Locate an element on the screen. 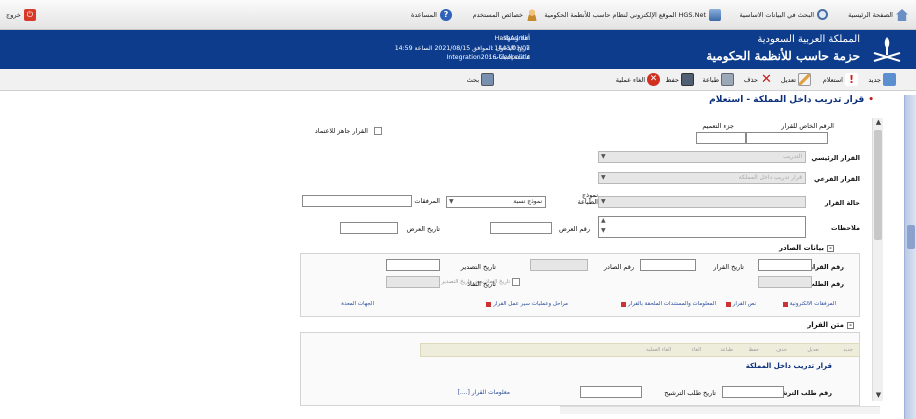 This screenshot has width=916, height=419. save-label: حفظ is located at coordinates (672, 79).